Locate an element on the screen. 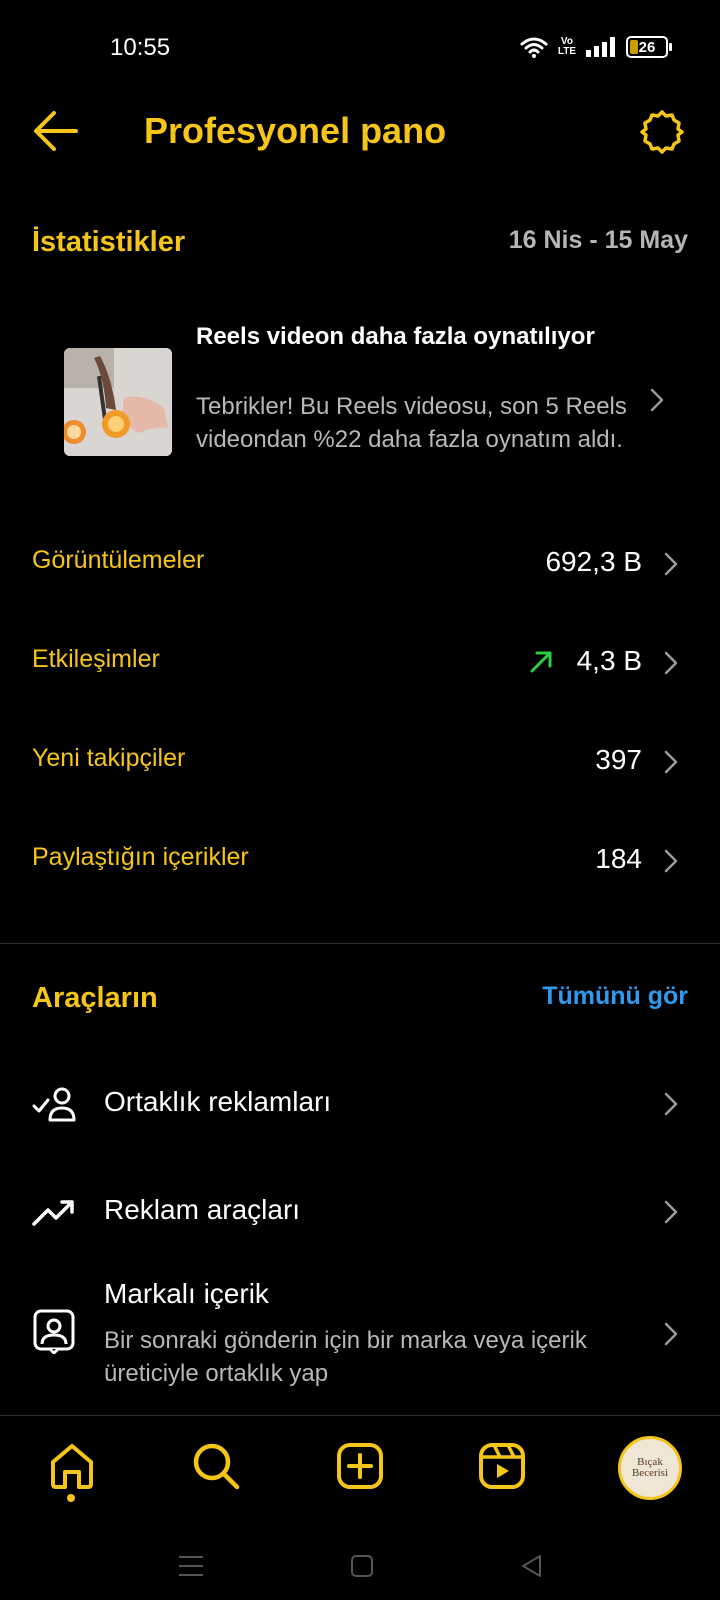 The width and height of the screenshot is (720, 1600). reel-thumbnail is located at coordinates (118, 402).